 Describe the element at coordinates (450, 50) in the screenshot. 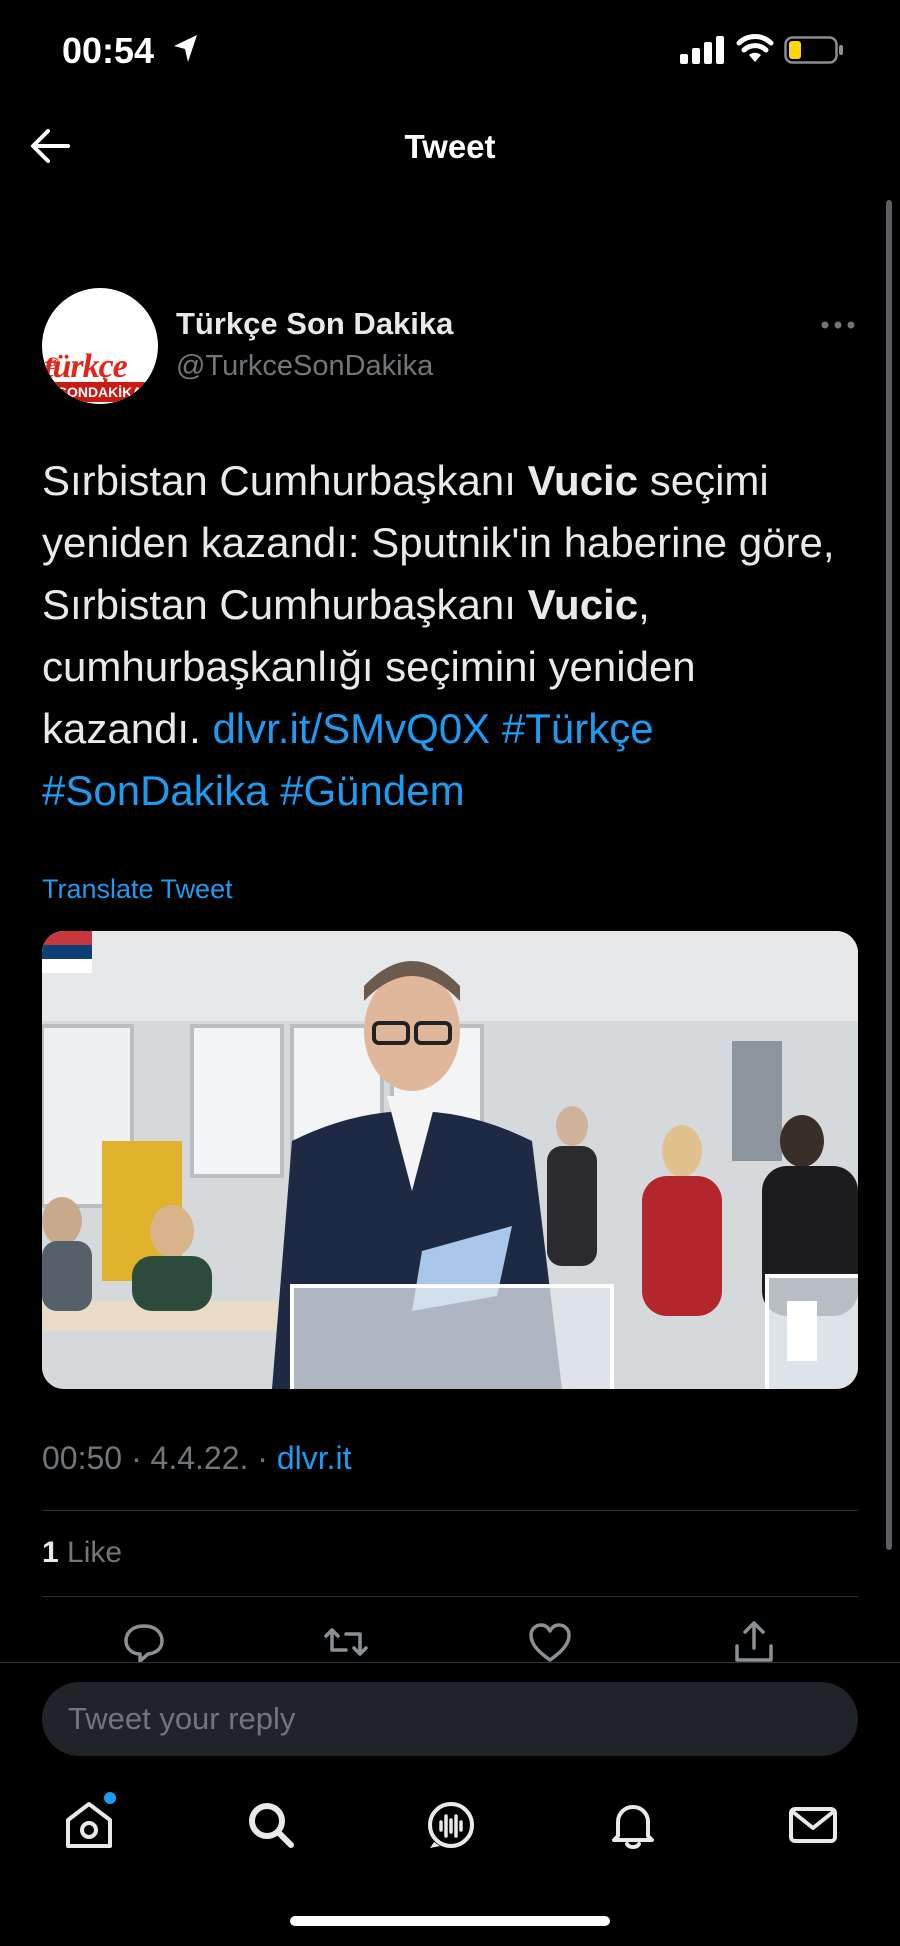

I see `status-bar: 00:54` at that location.